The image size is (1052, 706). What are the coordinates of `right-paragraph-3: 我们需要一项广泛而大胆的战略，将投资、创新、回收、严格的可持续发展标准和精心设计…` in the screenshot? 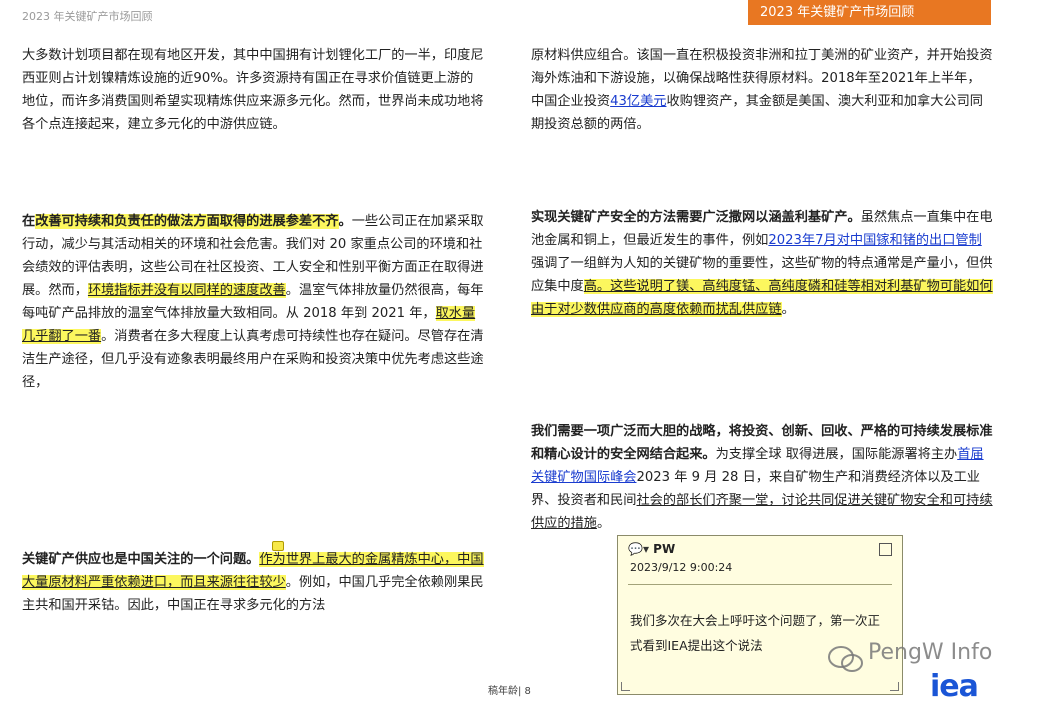 It's located at (762, 477).